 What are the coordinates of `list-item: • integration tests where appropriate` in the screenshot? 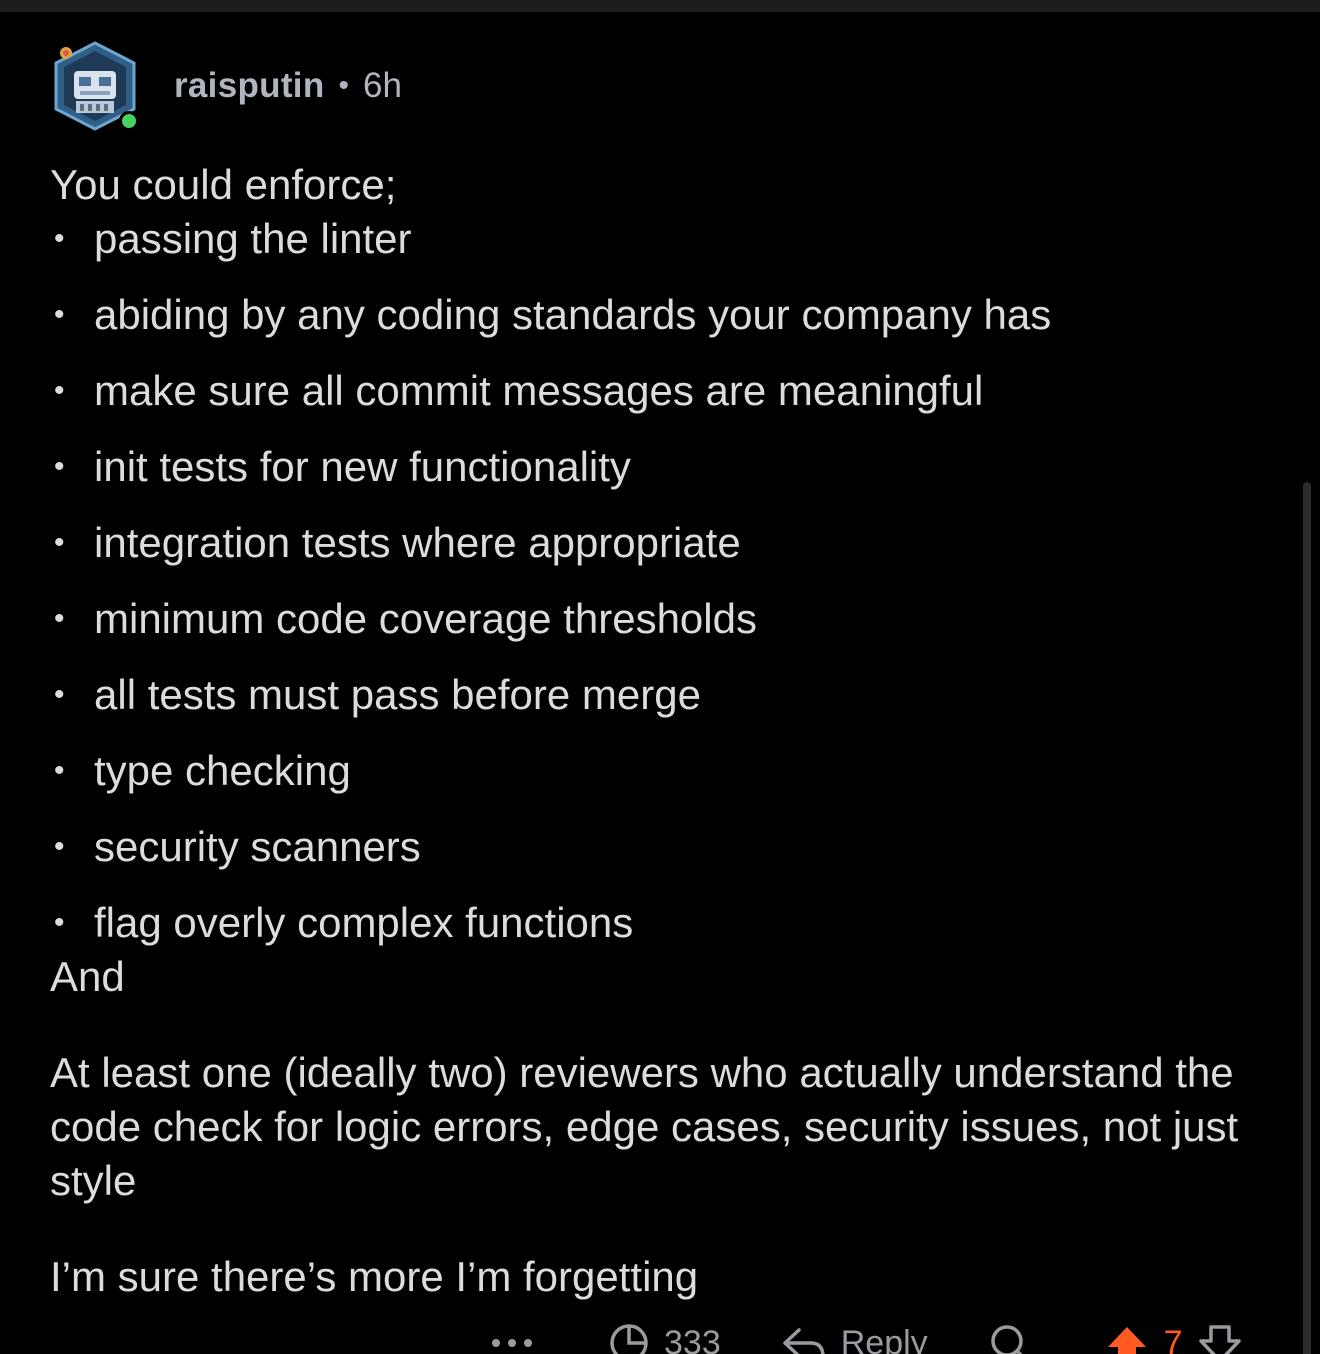 It's located at (670, 543).